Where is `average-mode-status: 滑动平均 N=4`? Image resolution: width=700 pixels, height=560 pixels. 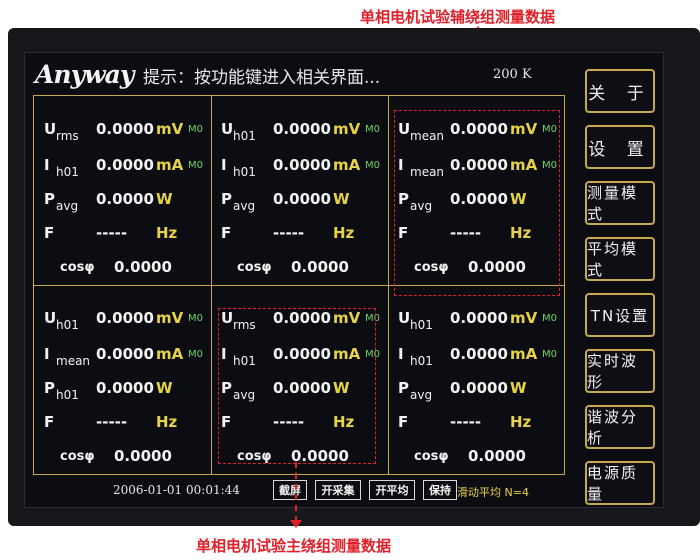
average-mode-status: 滑动平均 N=4 is located at coordinates (493, 492).